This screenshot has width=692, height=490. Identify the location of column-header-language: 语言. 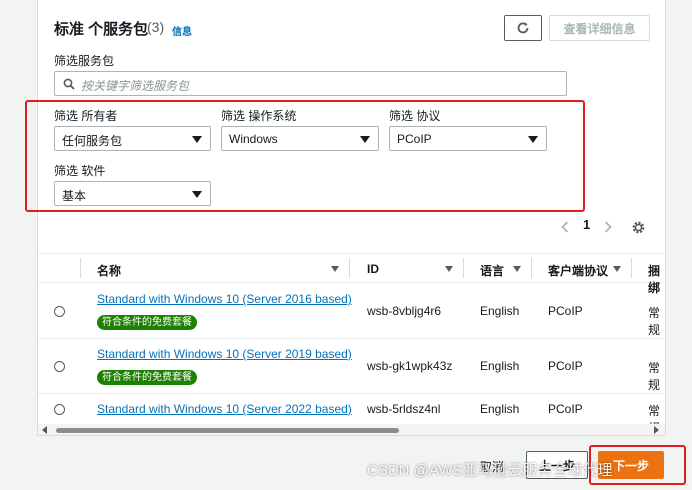
(492, 270).